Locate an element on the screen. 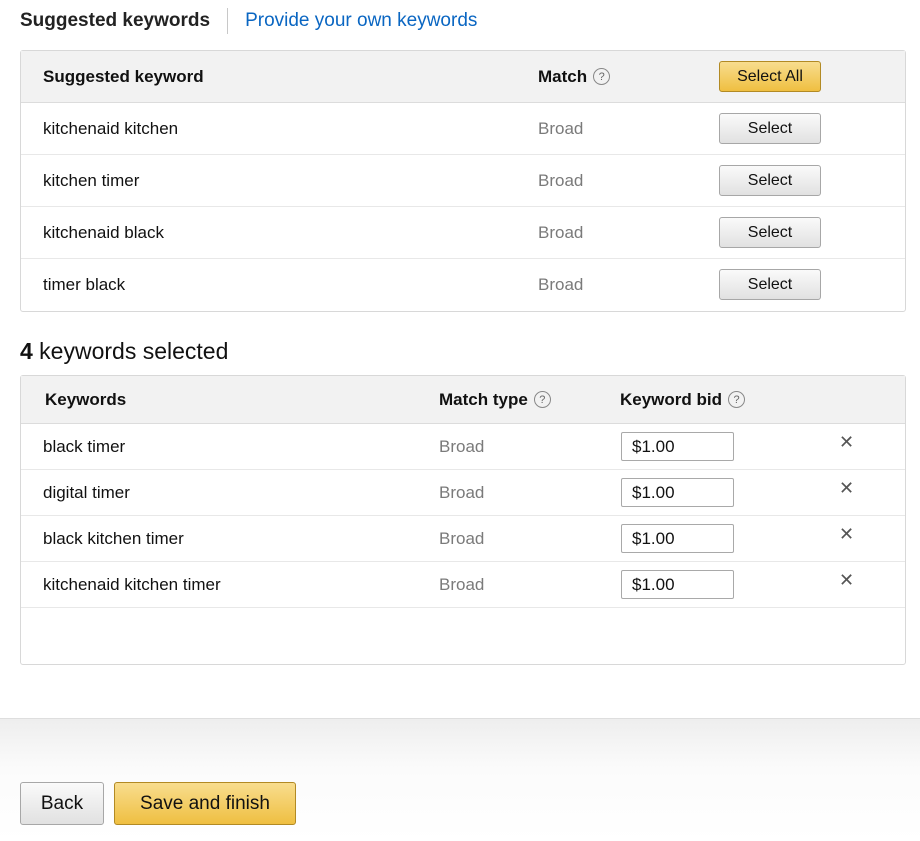 The image size is (920, 841). select-all-cell: Select All is located at coordinates (770, 76).